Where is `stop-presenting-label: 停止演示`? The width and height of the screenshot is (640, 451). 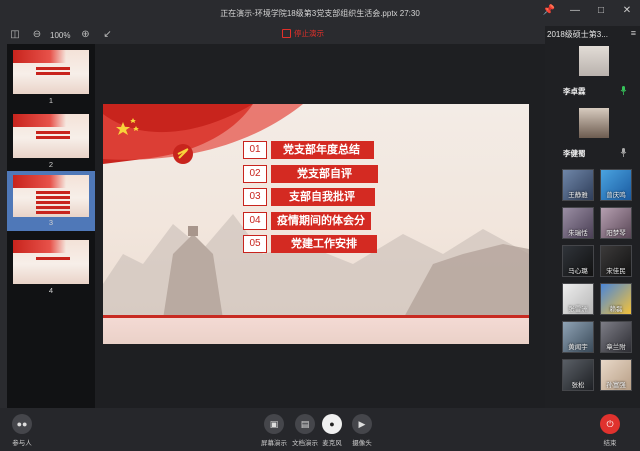 stop-presenting-label: 停止演示 is located at coordinates (309, 33).